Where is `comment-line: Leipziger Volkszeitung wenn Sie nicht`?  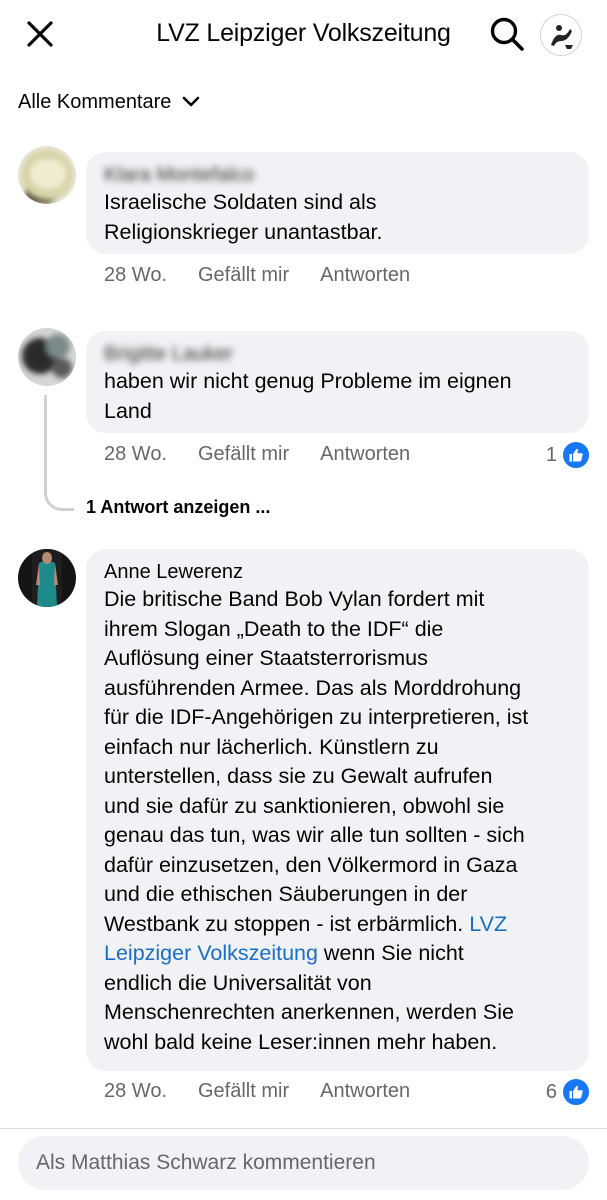
comment-line: Leipziger Volkszeitung wenn Sie nicht is located at coordinates (337, 954).